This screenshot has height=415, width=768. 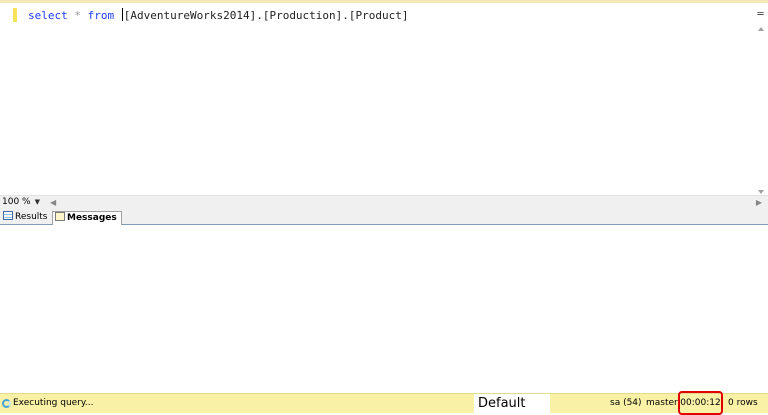 What do you see at coordinates (8, 215) in the screenshot?
I see `results-grid-icon` at bounding box center [8, 215].